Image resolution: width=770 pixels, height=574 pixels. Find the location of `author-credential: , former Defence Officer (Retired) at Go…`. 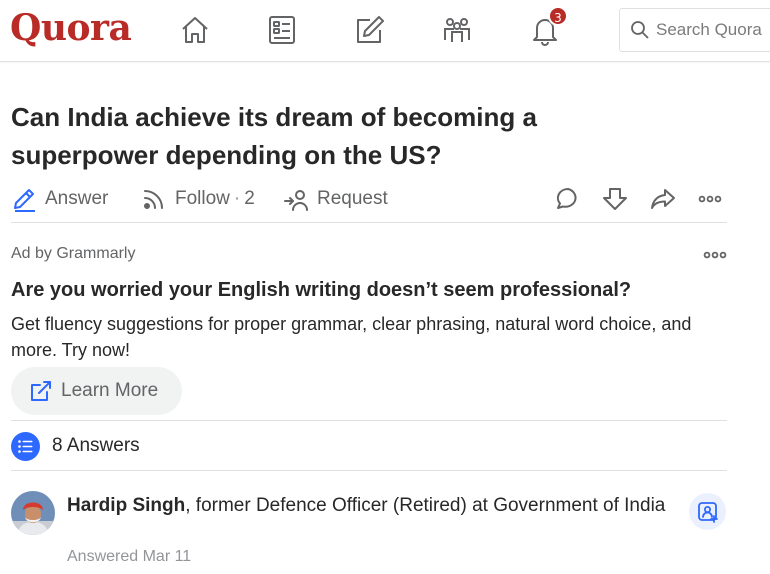

author-credential: , former Defence Officer (Retired) at Go… is located at coordinates (425, 505).